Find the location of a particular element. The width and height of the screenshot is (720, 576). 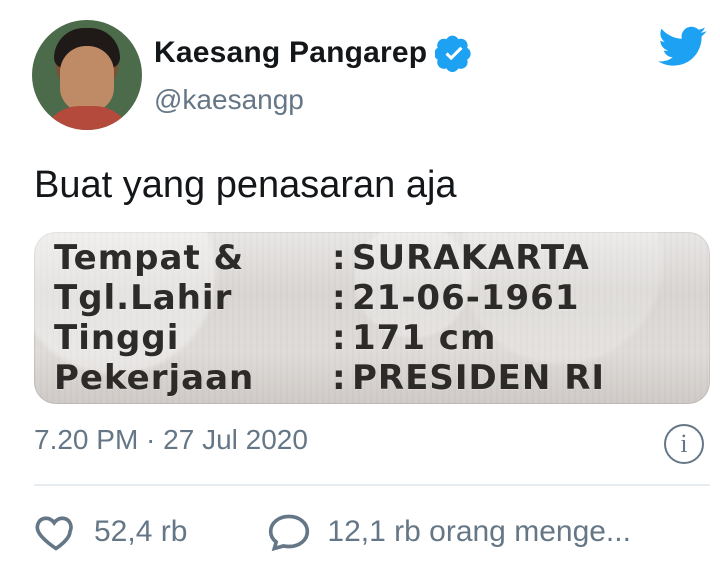

id-row-label: Pekerjaan is located at coordinates (154, 378).